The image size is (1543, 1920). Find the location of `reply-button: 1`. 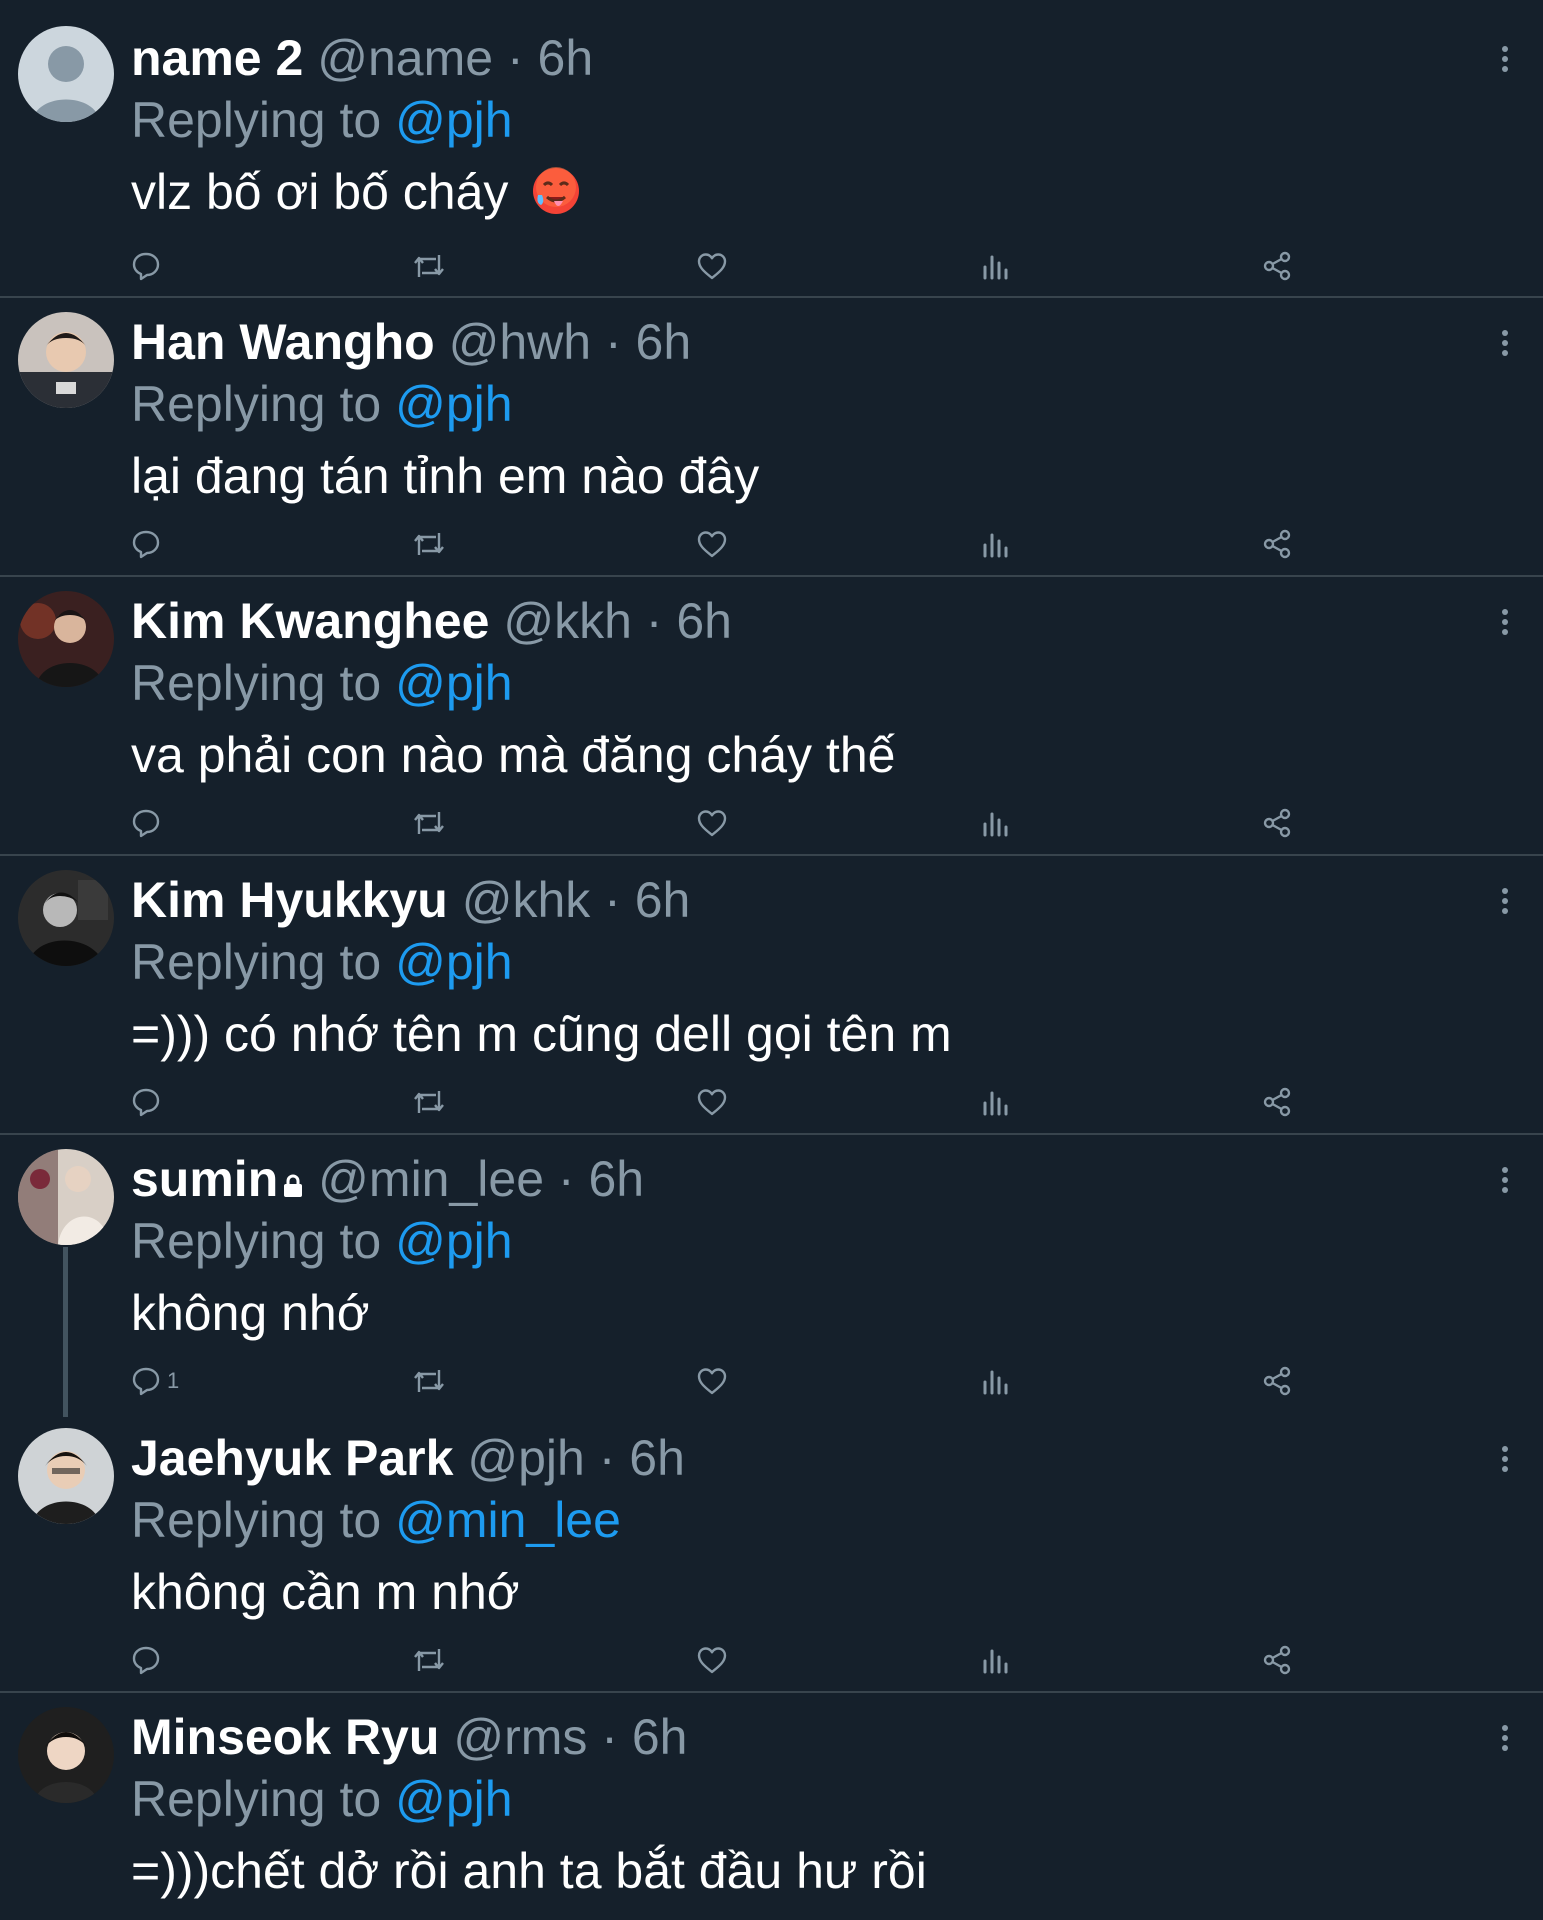

reply-button: 1 is located at coordinates (155, 1381).